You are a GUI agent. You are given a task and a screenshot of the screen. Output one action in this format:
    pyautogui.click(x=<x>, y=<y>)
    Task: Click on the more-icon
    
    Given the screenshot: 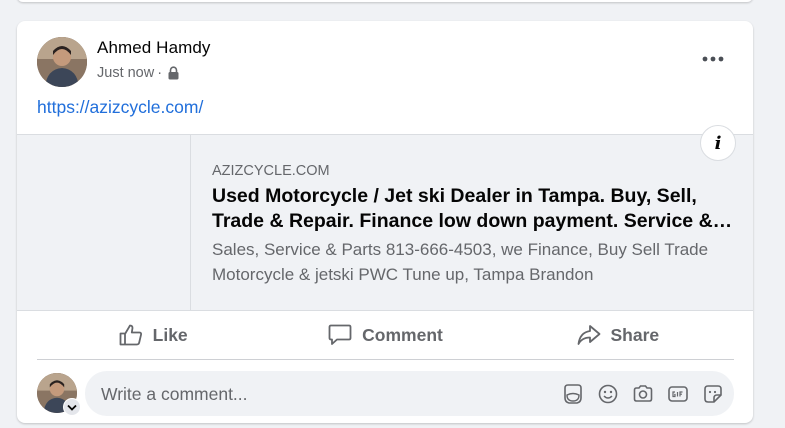 What is the action you would take?
    pyautogui.click(x=713, y=59)
    